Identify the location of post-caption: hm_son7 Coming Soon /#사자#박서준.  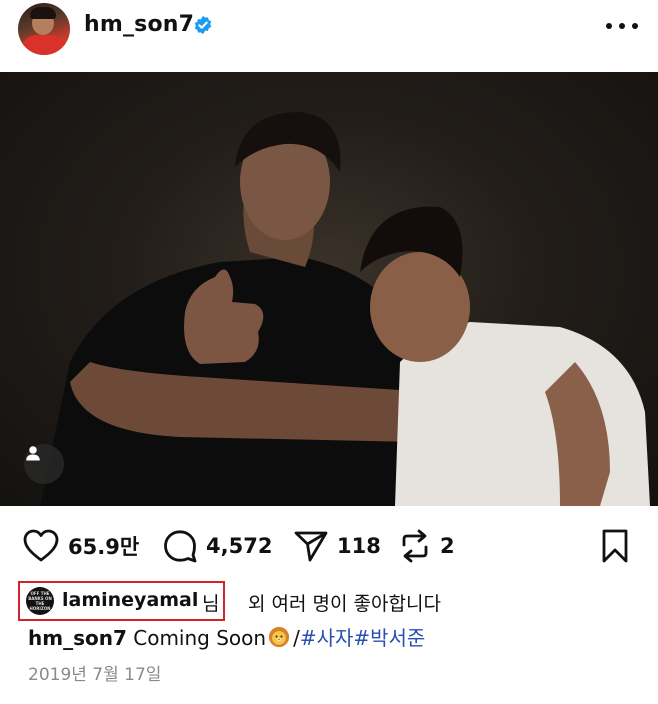
(226, 636).